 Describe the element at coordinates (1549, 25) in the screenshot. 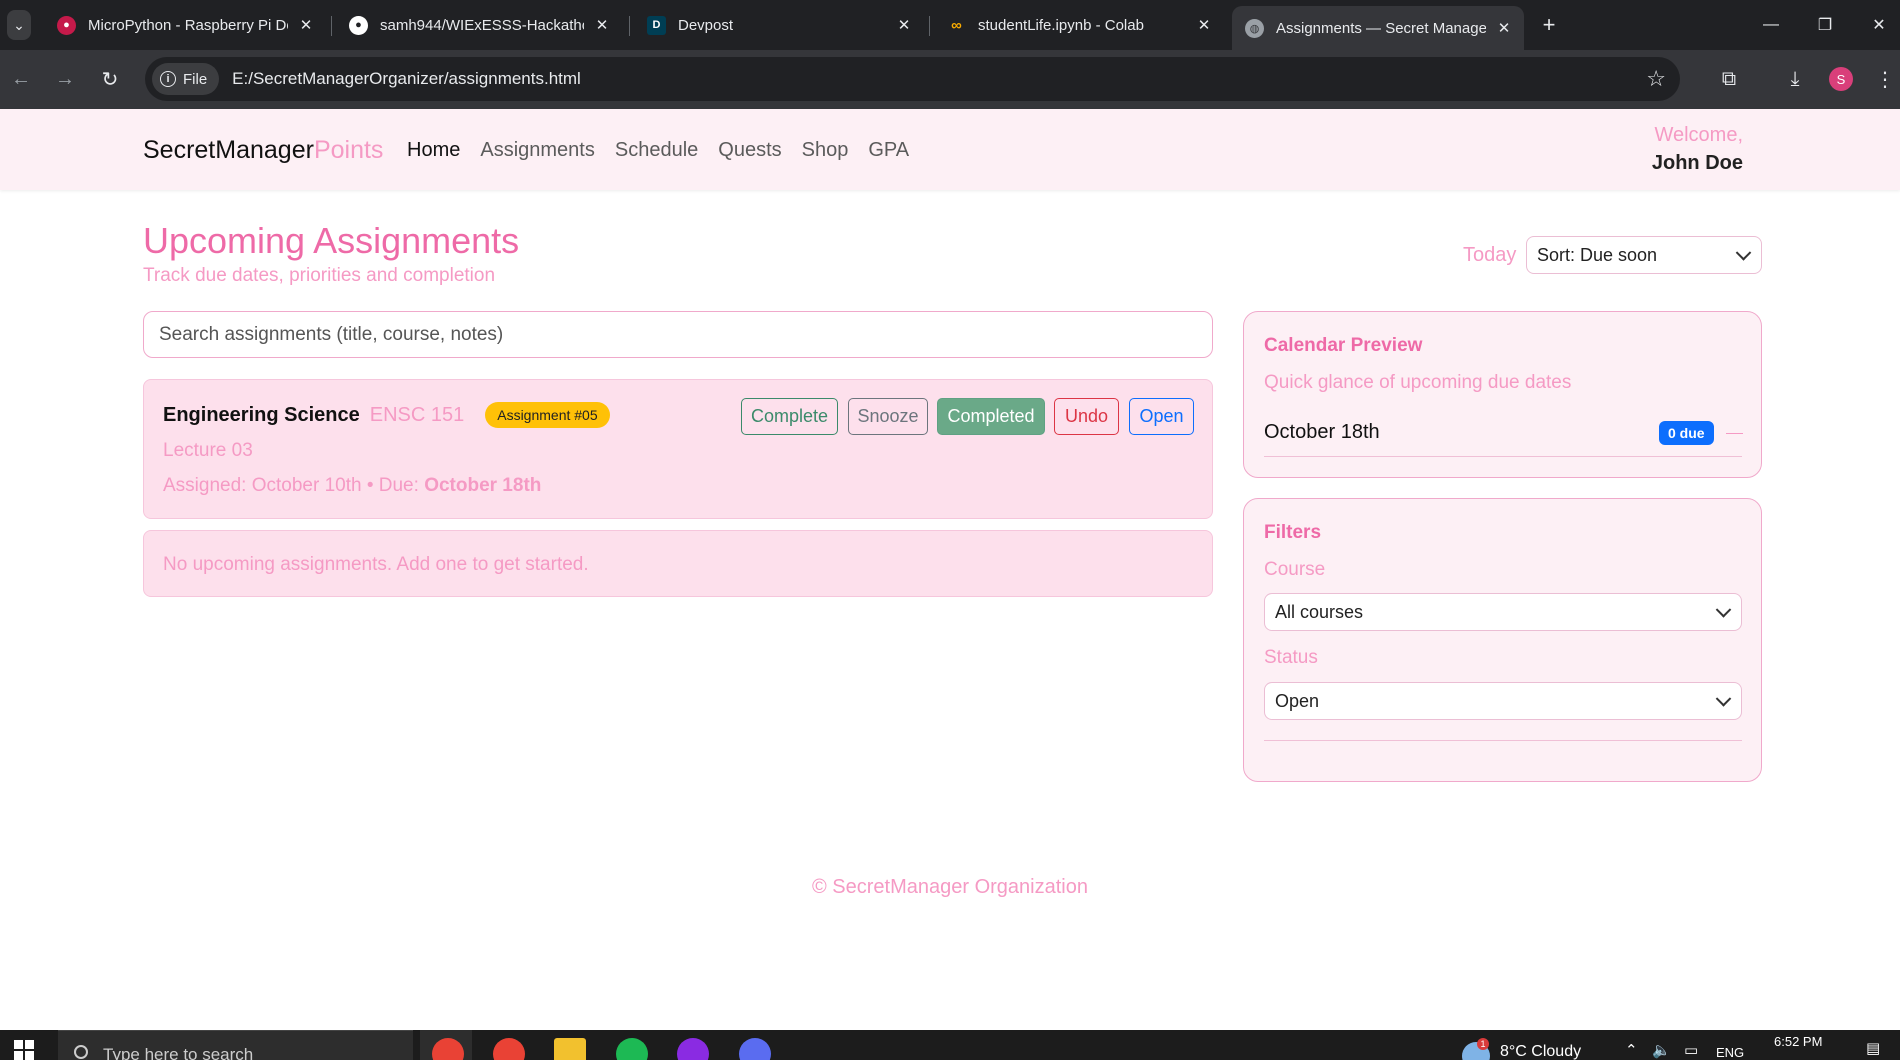

I see `new-tab-icon: +` at that location.